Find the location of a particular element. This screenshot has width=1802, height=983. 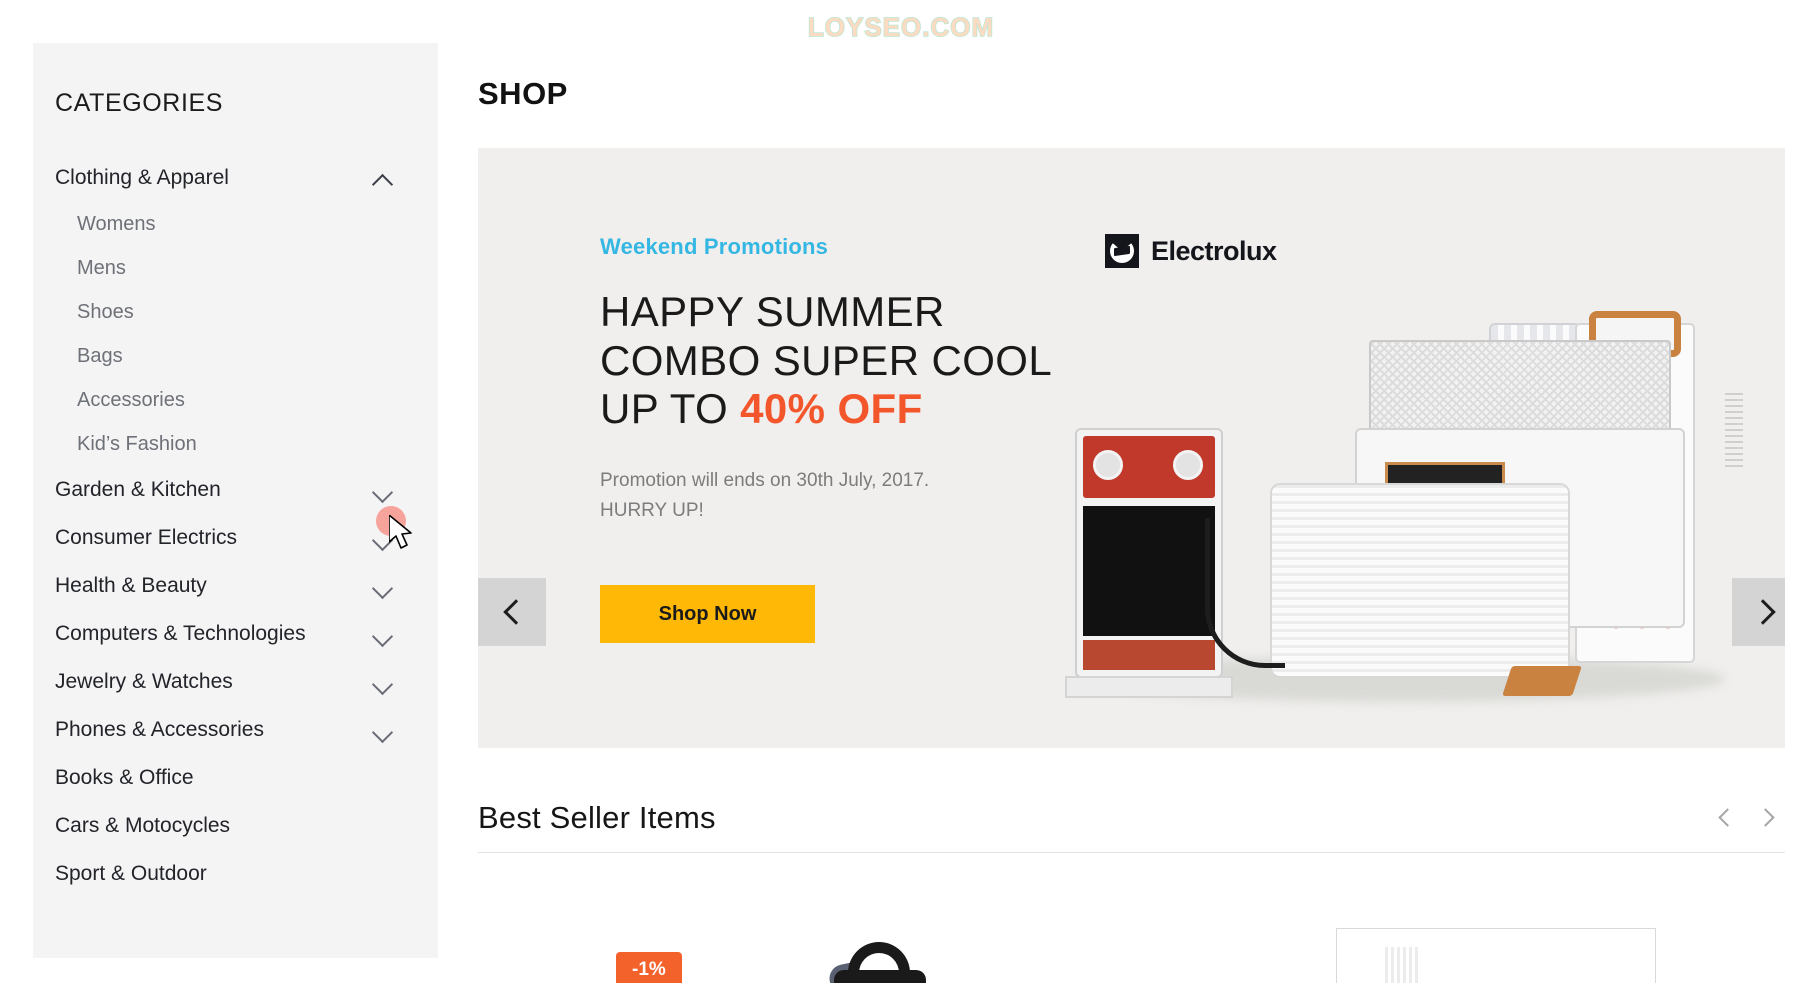

sidebar-item-computers-technologies: Computers & Technologies is located at coordinates (235, 634).